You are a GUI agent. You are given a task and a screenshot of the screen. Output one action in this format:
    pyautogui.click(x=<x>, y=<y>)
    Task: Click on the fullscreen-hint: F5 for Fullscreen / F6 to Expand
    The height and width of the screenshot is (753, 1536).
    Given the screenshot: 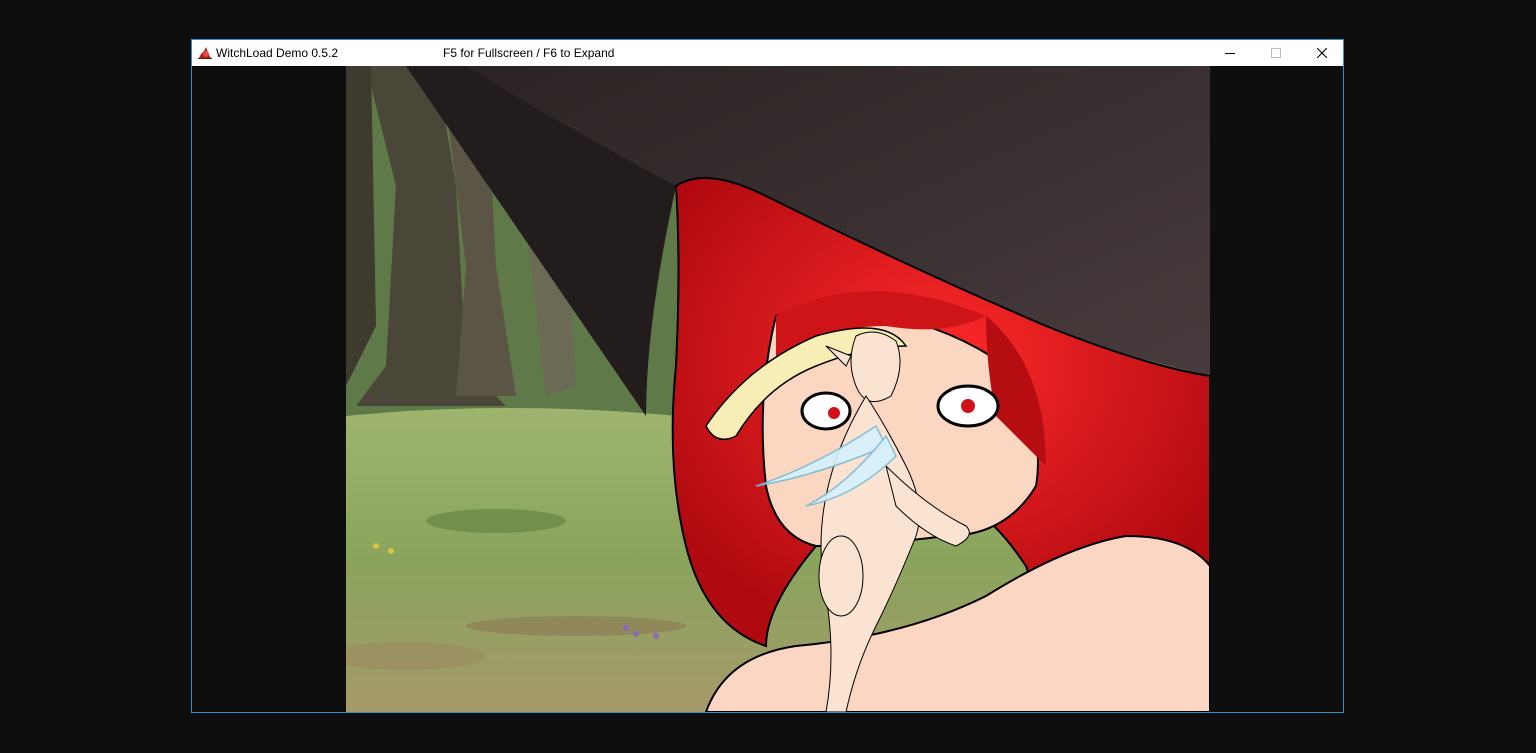 What is the action you would take?
    pyautogui.click(x=529, y=53)
    